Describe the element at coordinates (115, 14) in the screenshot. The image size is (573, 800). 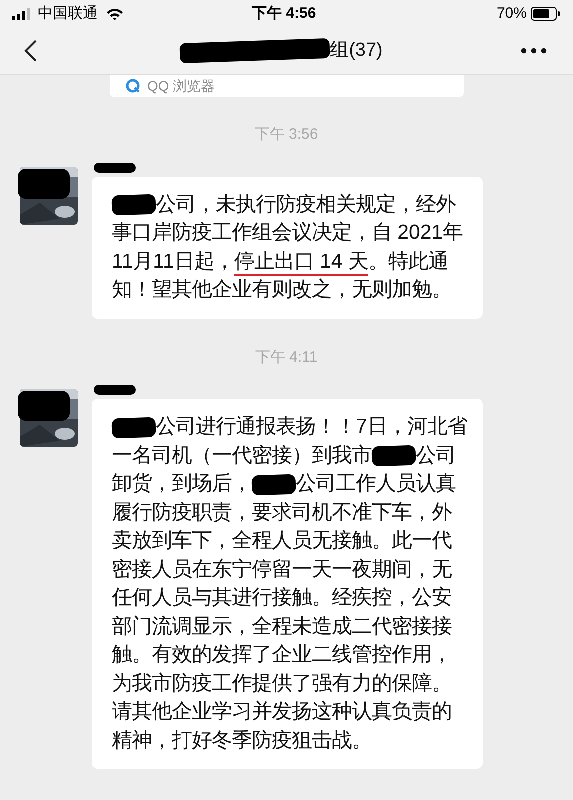
I see `wifi-icon` at that location.